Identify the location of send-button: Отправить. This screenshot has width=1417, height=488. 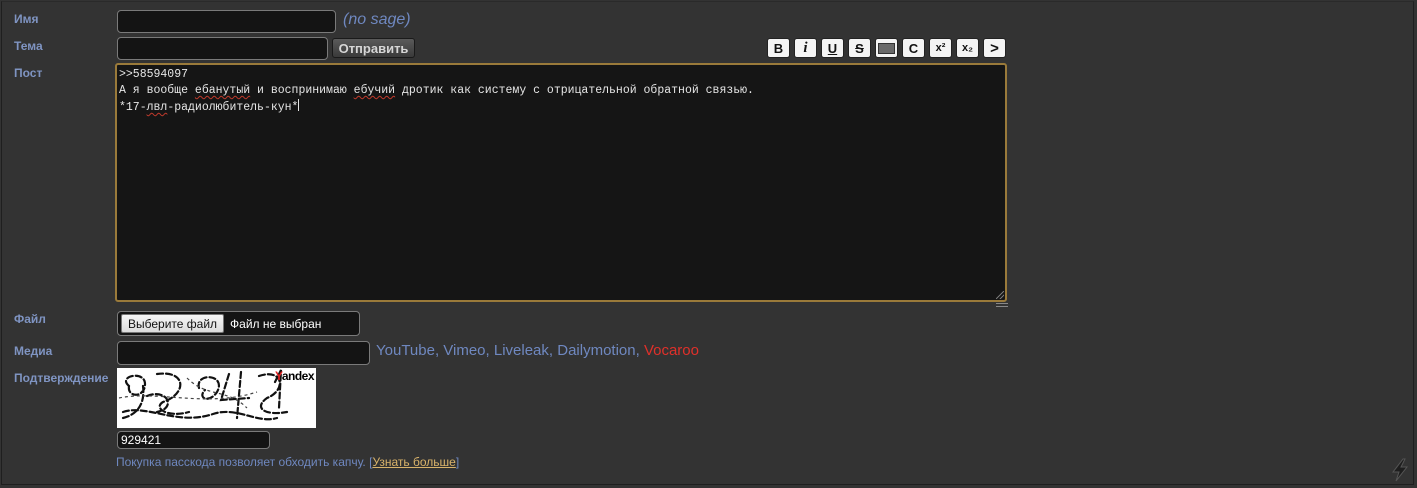
(373, 48).